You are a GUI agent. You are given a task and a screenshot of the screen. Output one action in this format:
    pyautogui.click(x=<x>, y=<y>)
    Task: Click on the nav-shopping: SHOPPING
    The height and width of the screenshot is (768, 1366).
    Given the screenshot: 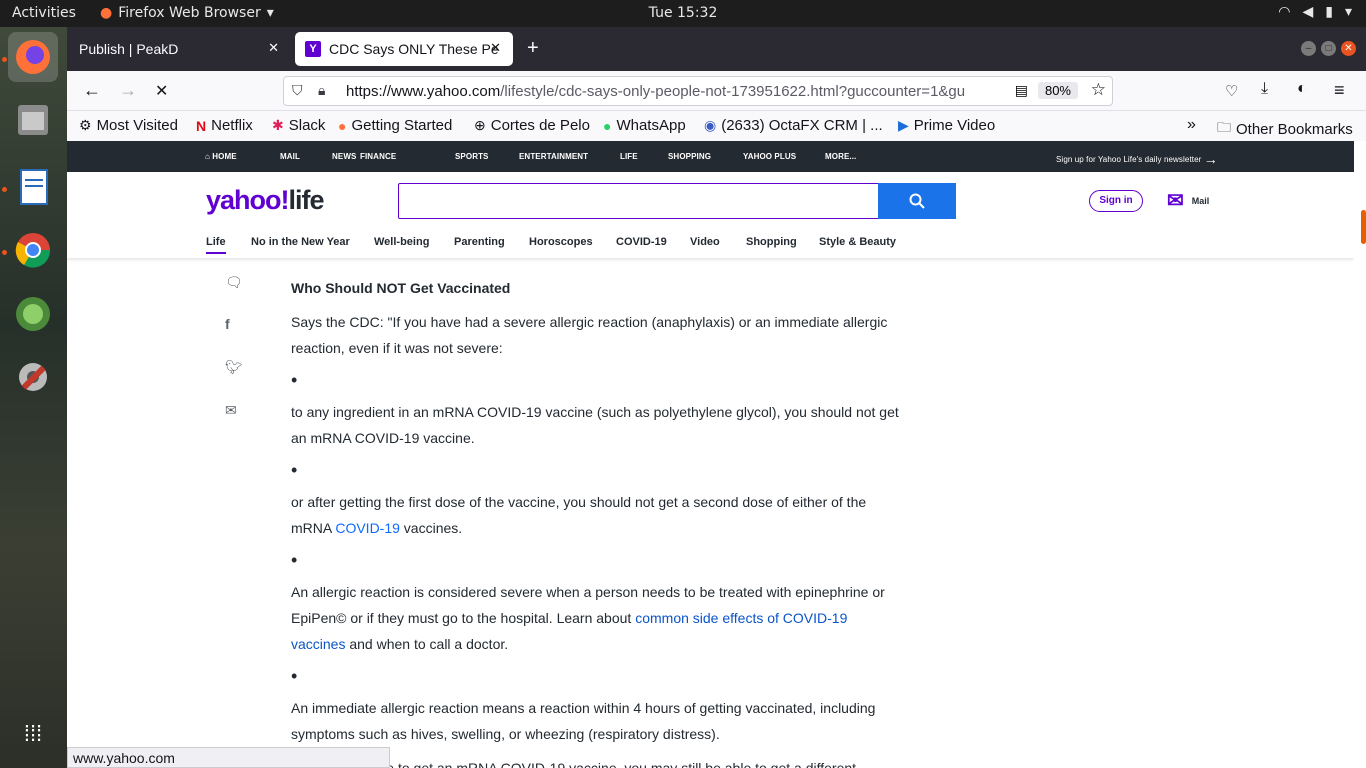 What is the action you would take?
    pyautogui.click(x=689, y=156)
    